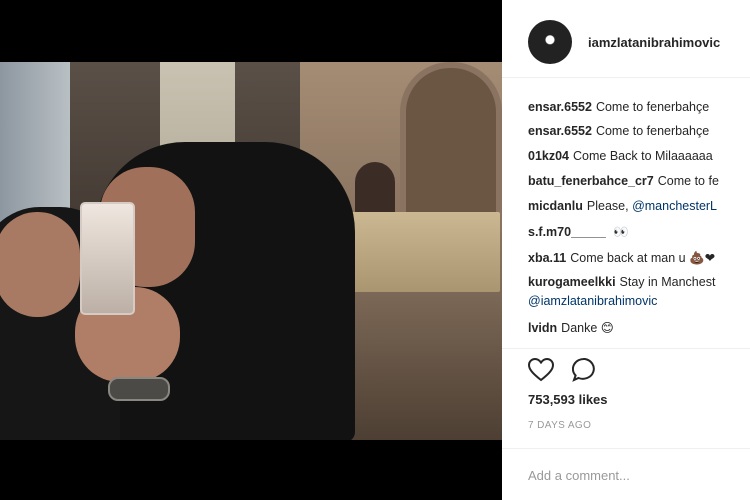 The image size is (750, 500). What do you see at coordinates (547, 258) in the screenshot?
I see `comment-username: xba.11` at bounding box center [547, 258].